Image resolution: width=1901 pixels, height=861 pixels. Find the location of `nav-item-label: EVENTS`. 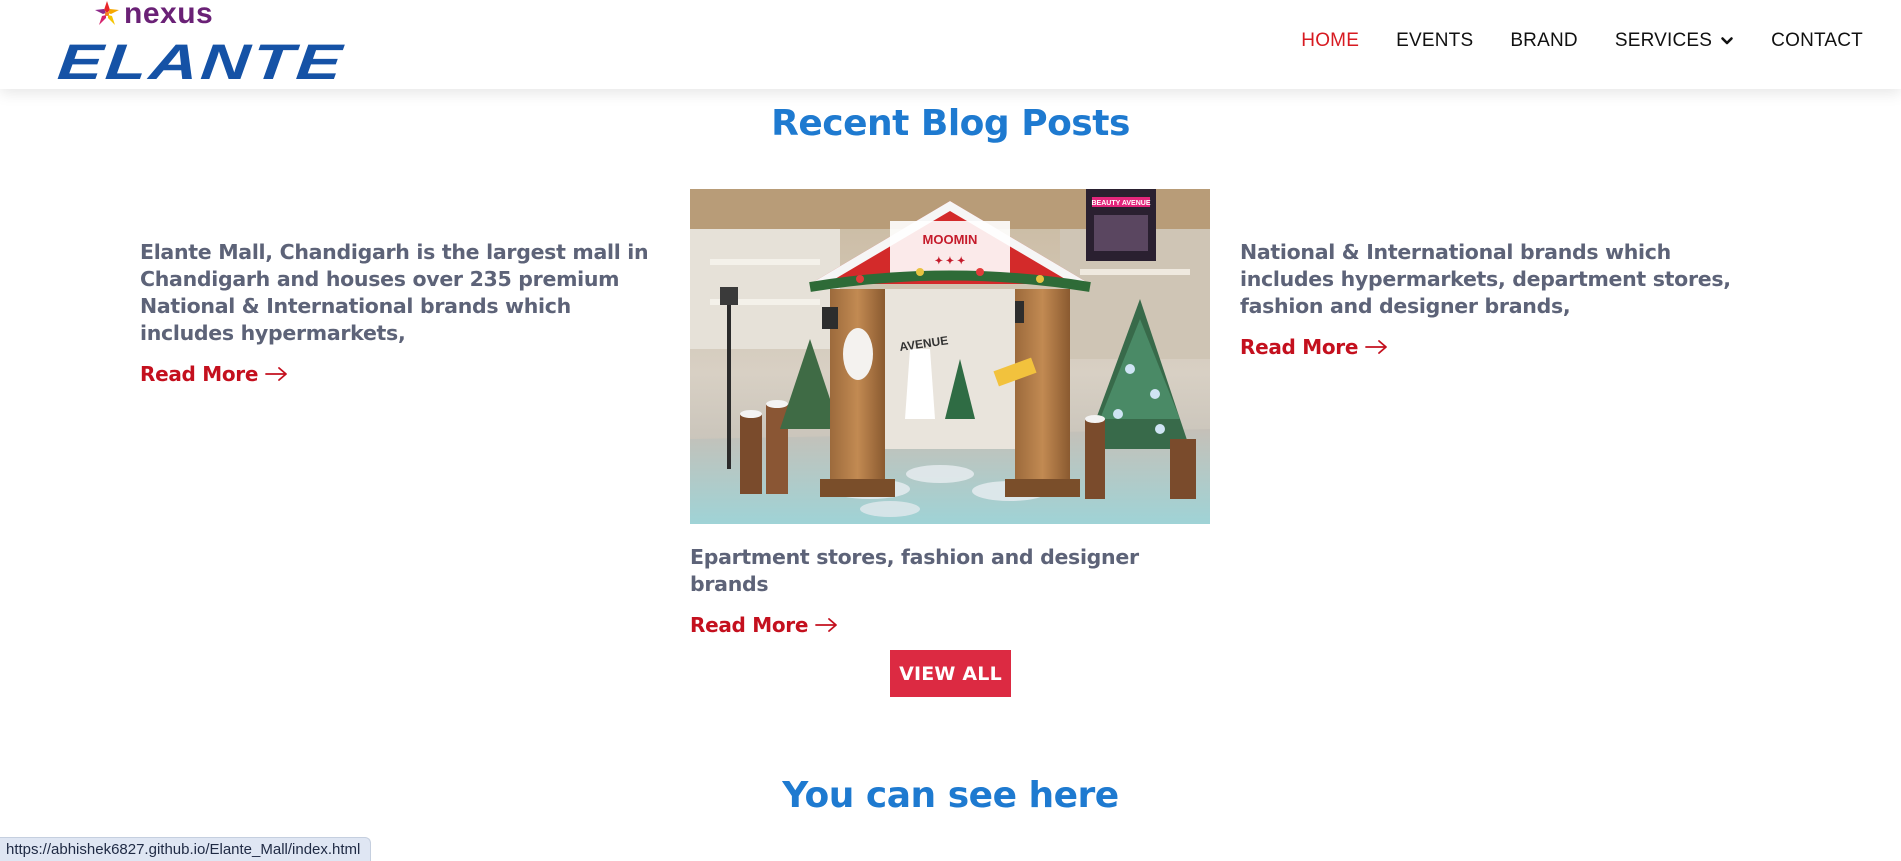

nav-item-label: EVENTS is located at coordinates (1435, 40).